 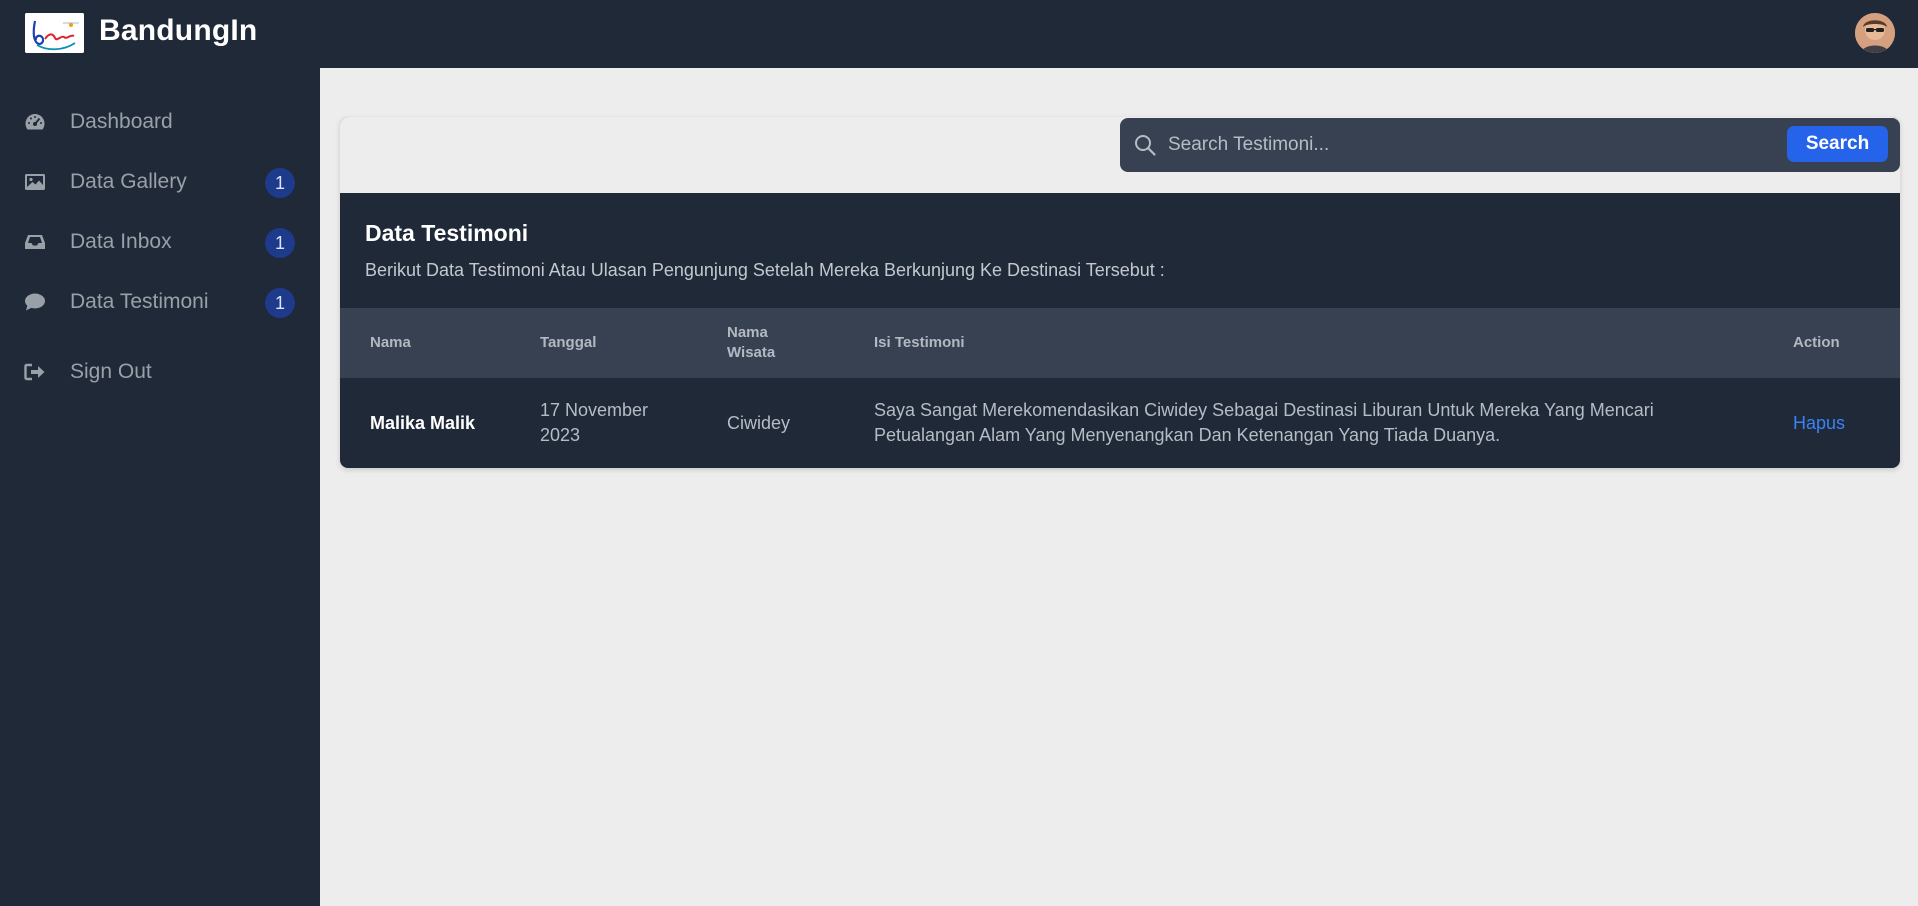 What do you see at coordinates (594, 422) in the screenshot?
I see `cell-tanggal: 17 November 2023` at bounding box center [594, 422].